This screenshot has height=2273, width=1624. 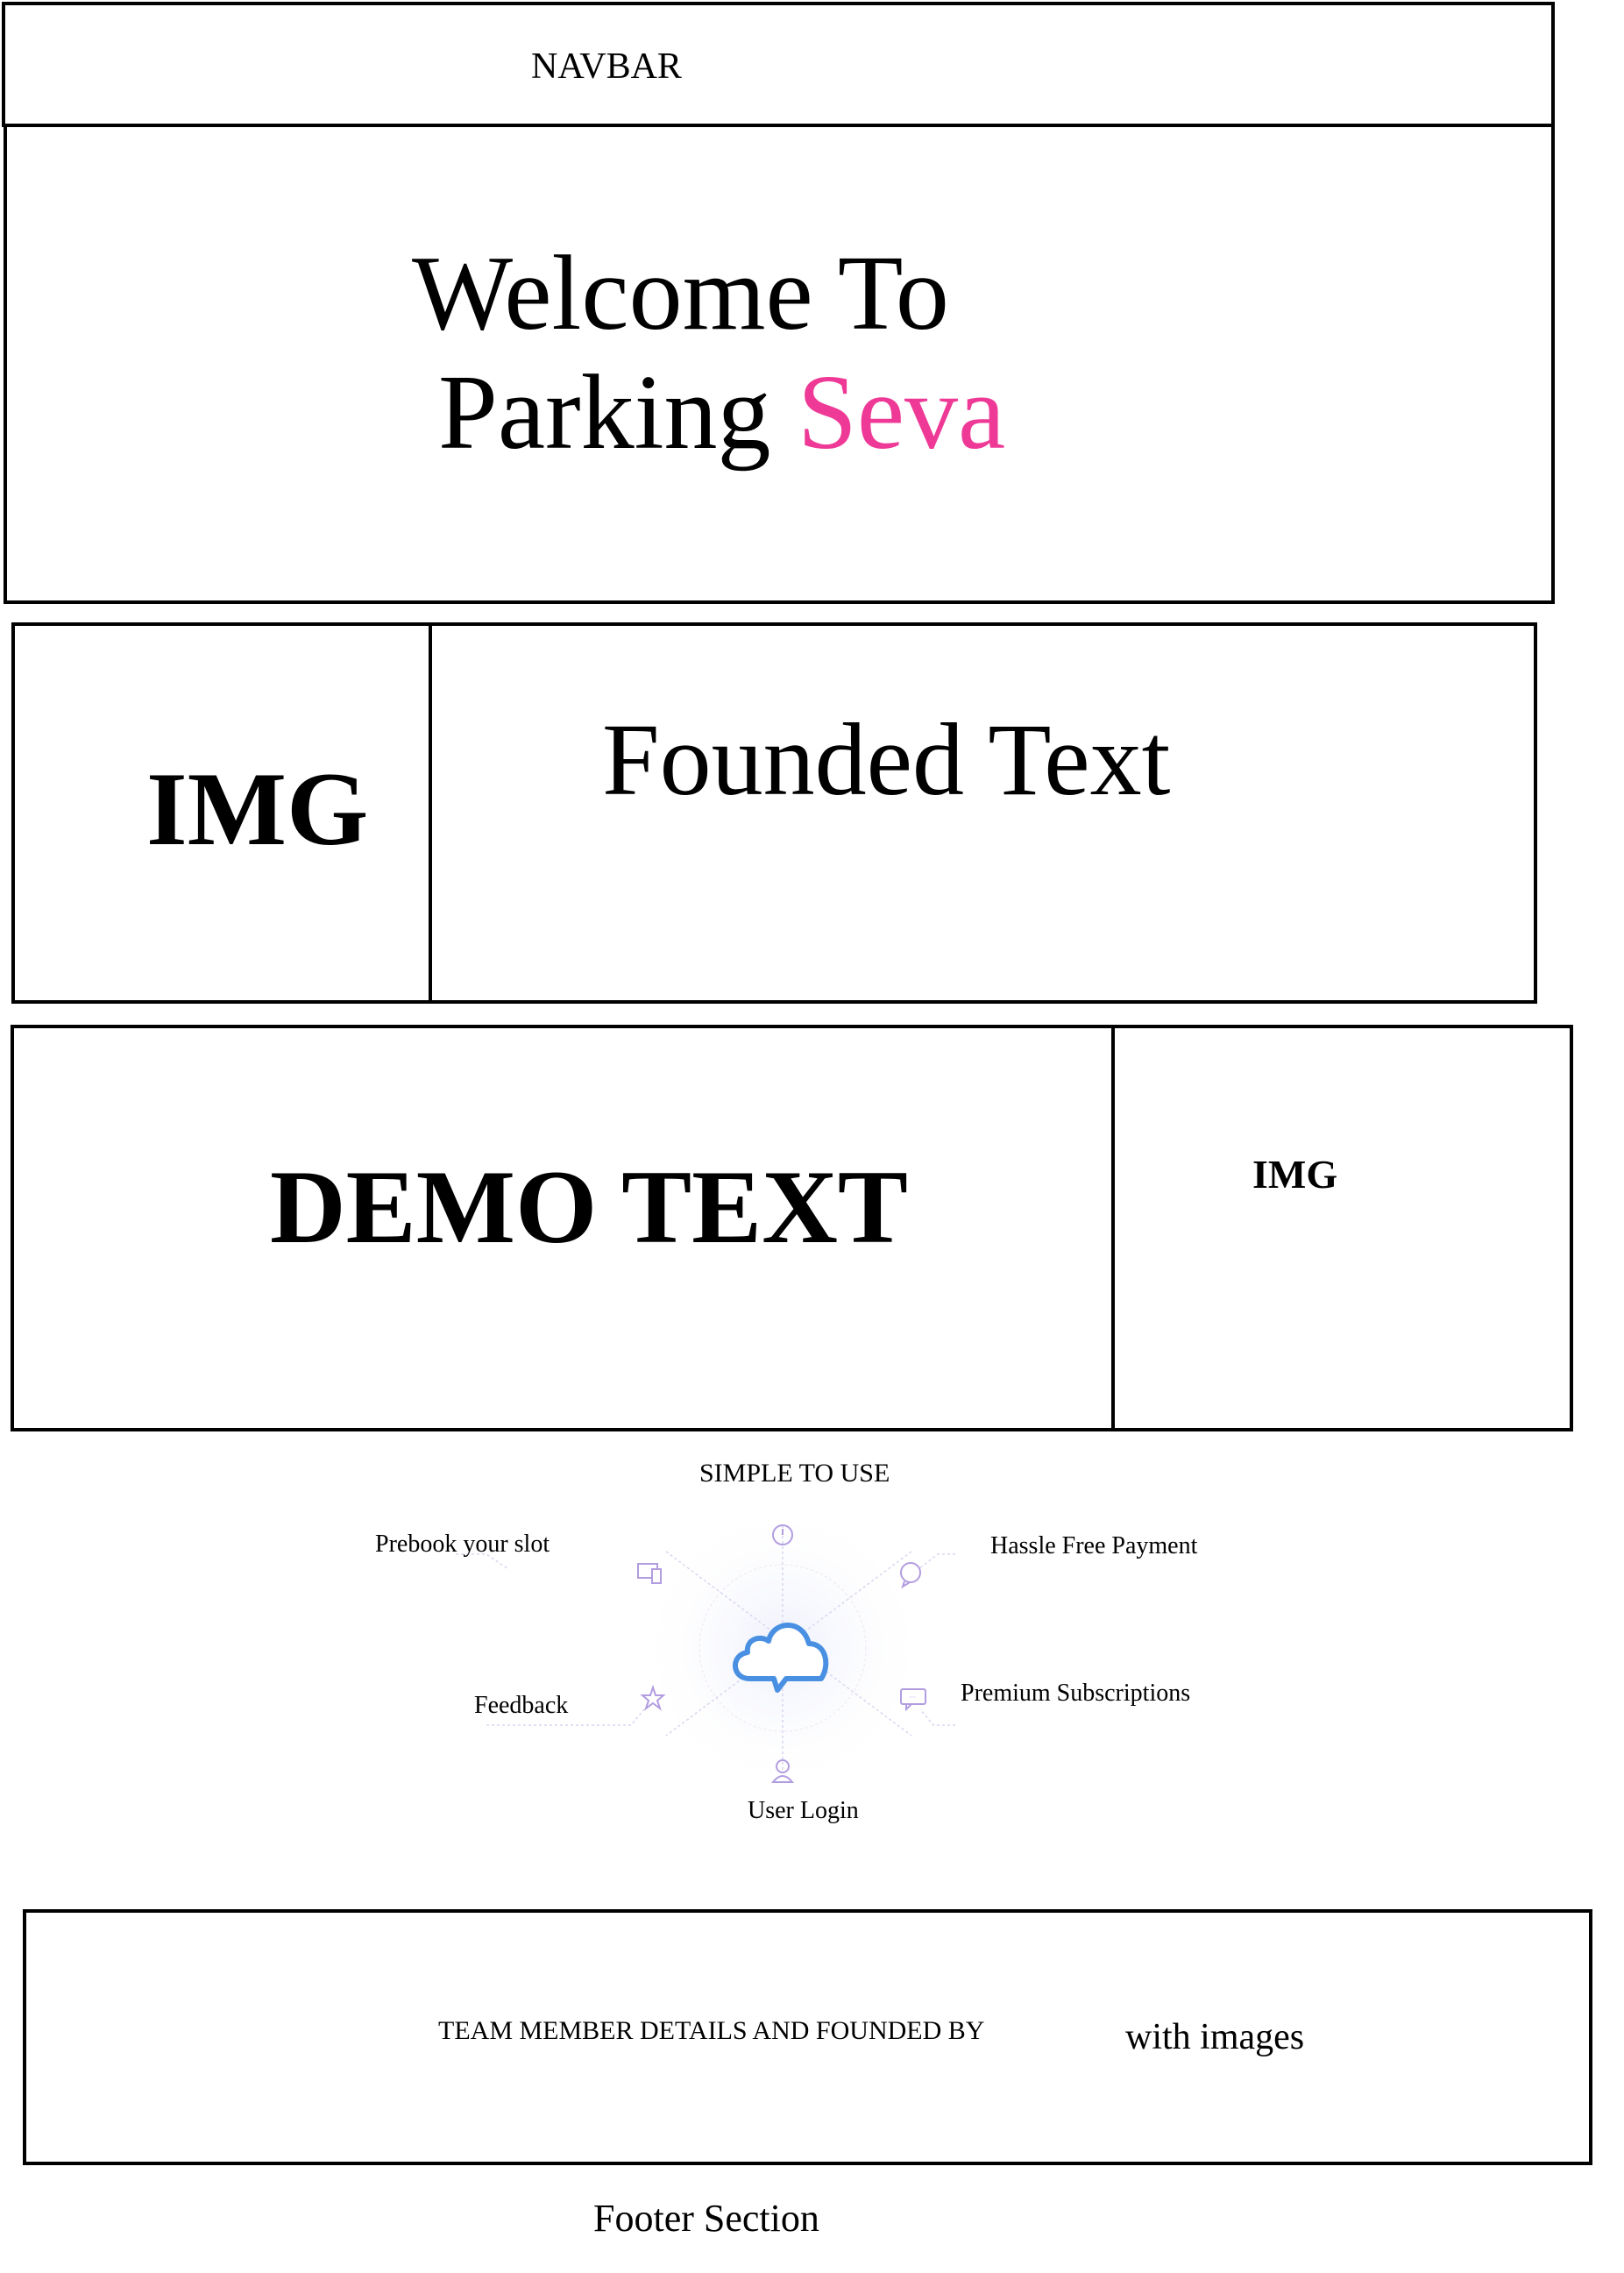 I want to click on hero-title-line1: Welcome To, so click(x=680, y=293).